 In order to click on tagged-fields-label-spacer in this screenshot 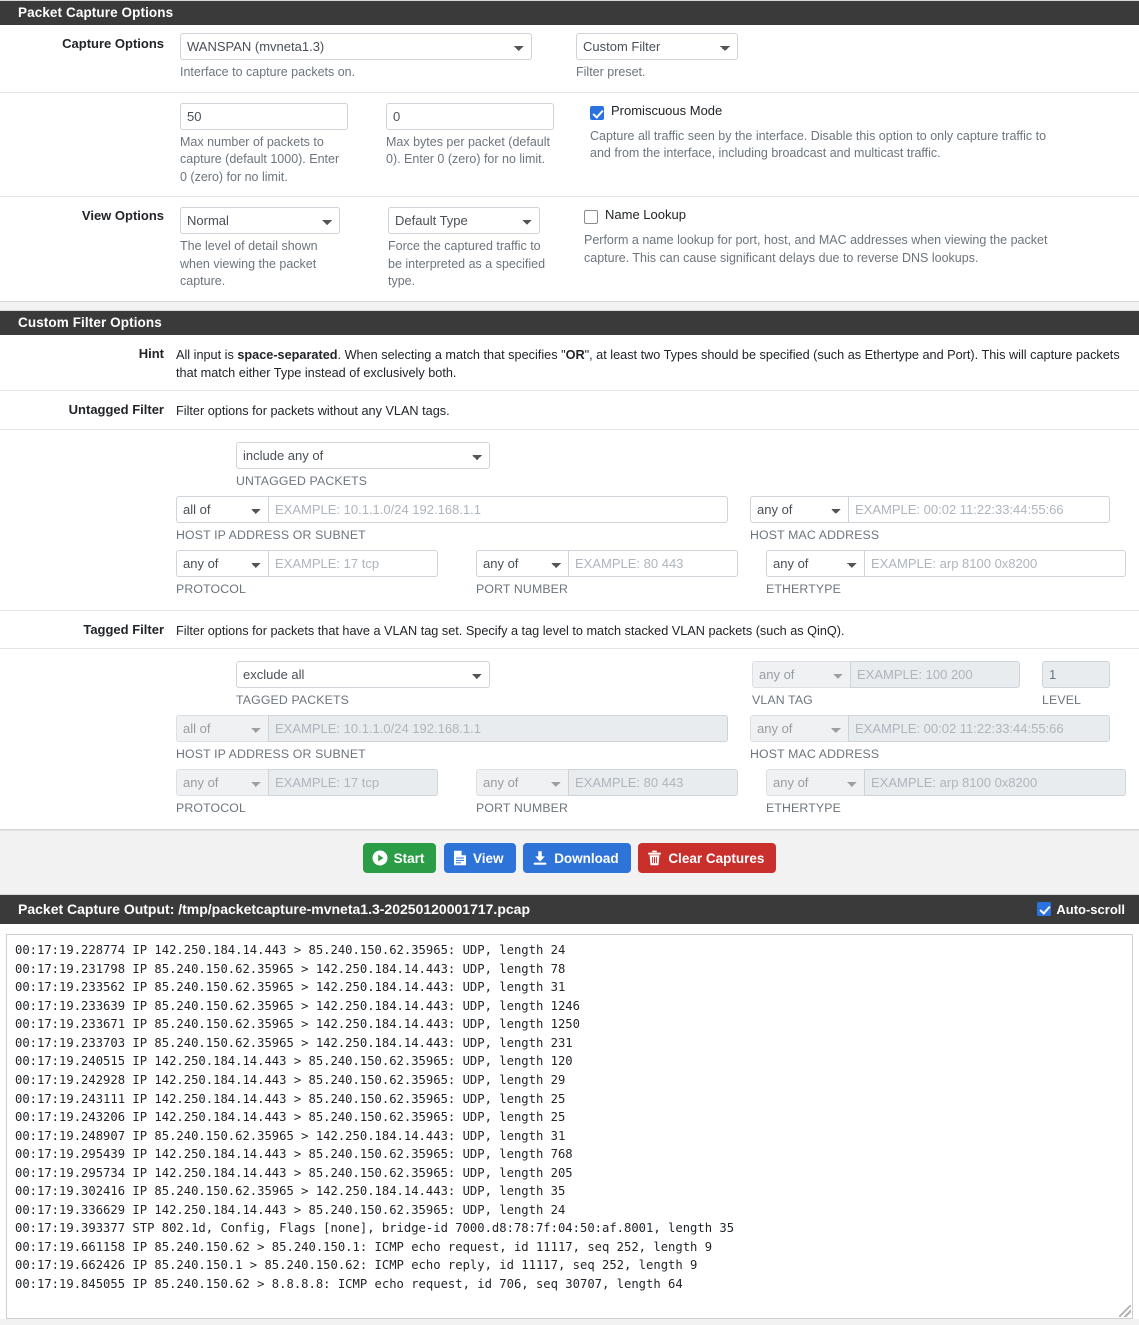, I will do `click(88, 739)`.